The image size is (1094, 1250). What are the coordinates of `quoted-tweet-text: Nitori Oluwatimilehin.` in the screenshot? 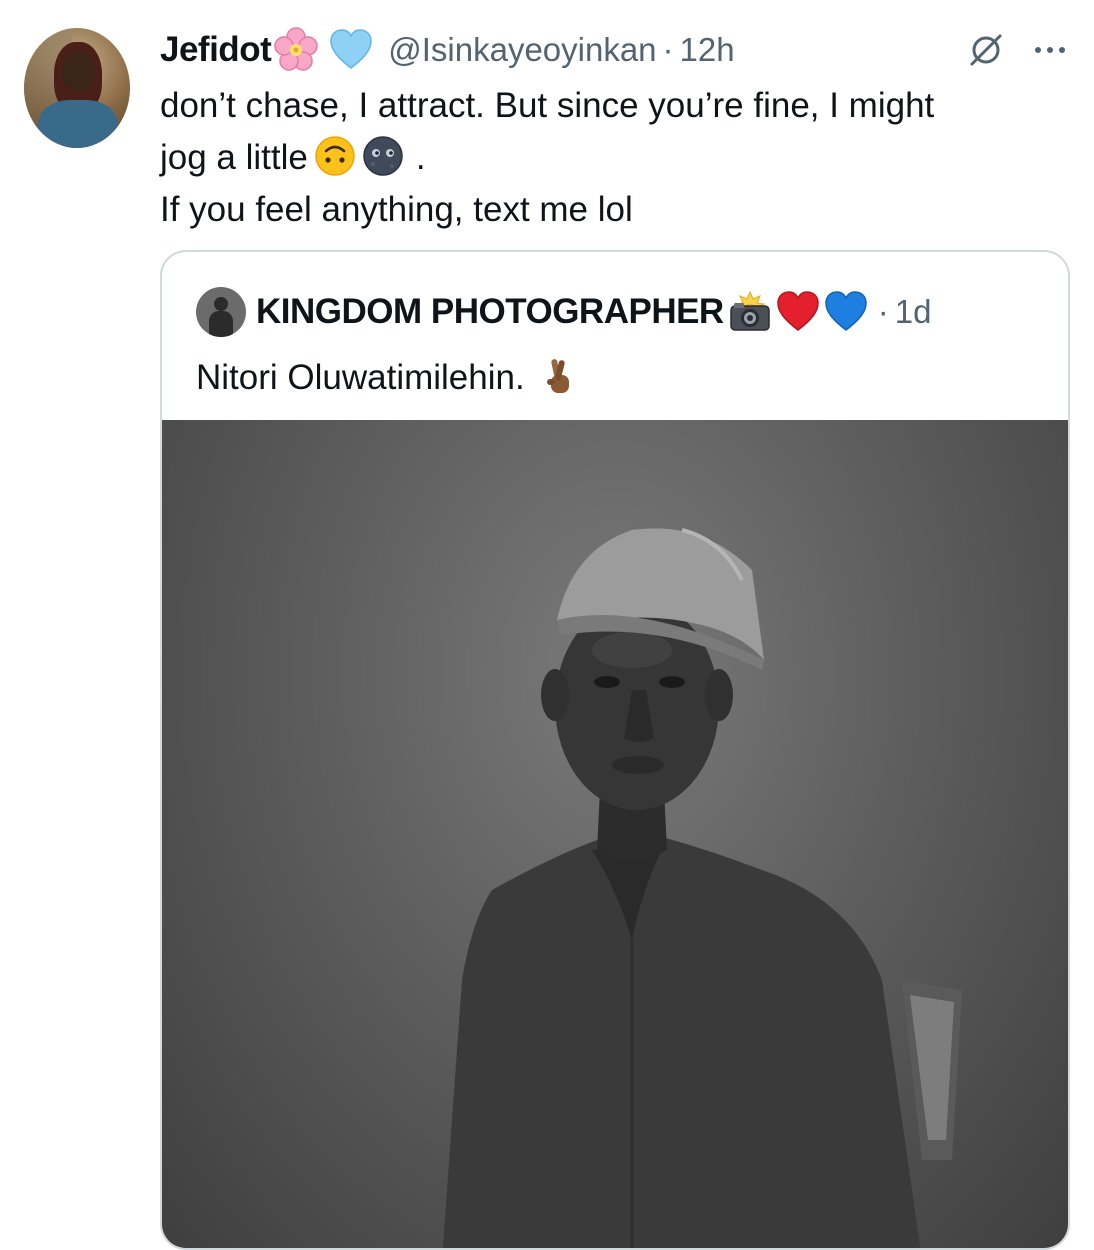 It's located at (388, 378).